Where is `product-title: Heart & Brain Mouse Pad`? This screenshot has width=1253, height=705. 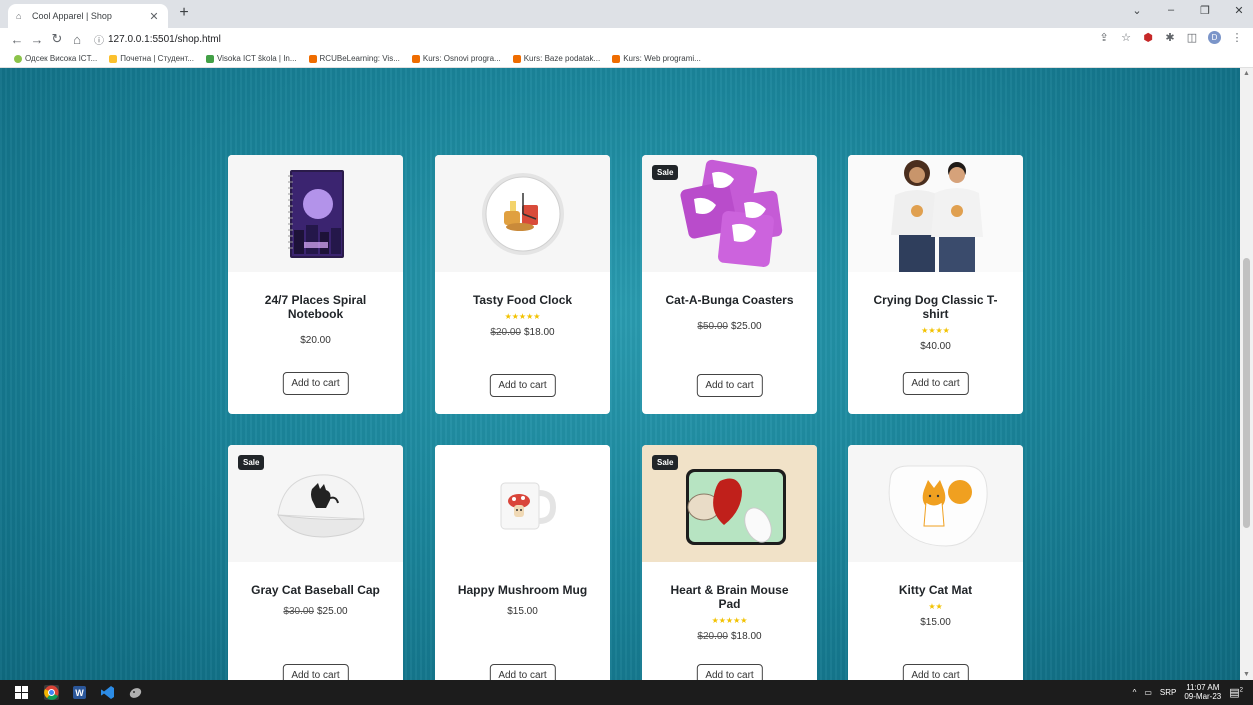 product-title: Heart & Brain Mouse Pad is located at coordinates (729, 597).